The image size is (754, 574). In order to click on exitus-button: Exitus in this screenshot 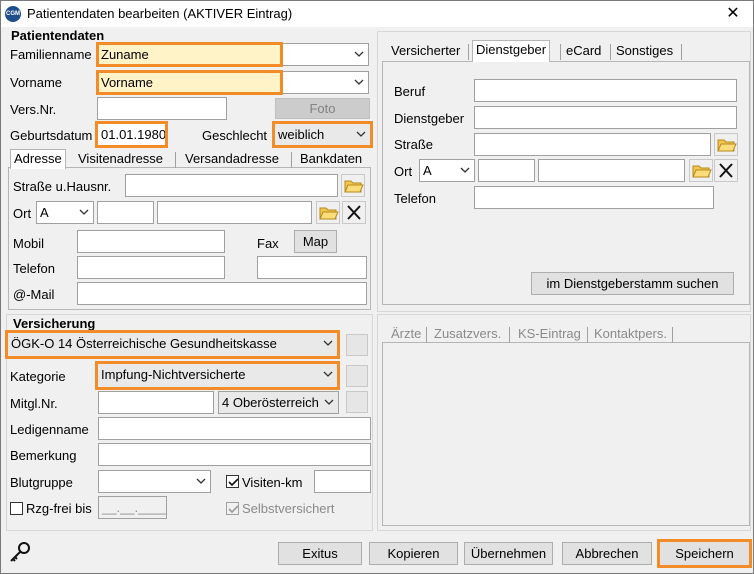, I will do `click(320, 553)`.